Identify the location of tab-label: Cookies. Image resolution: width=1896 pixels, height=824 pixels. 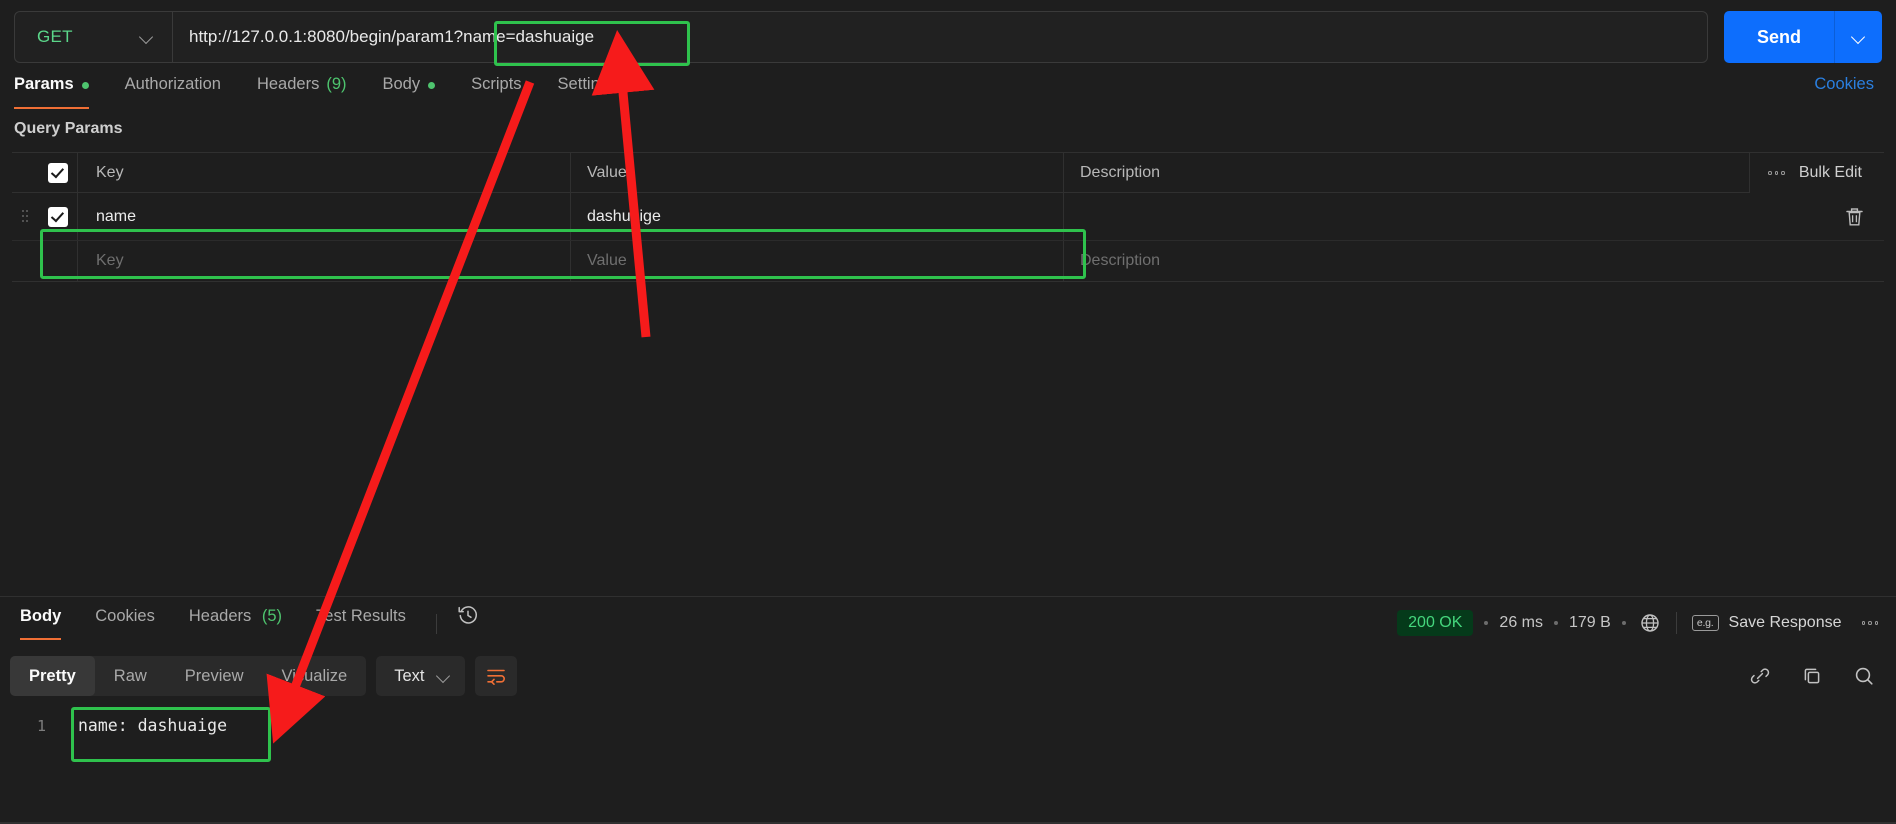
(125, 616).